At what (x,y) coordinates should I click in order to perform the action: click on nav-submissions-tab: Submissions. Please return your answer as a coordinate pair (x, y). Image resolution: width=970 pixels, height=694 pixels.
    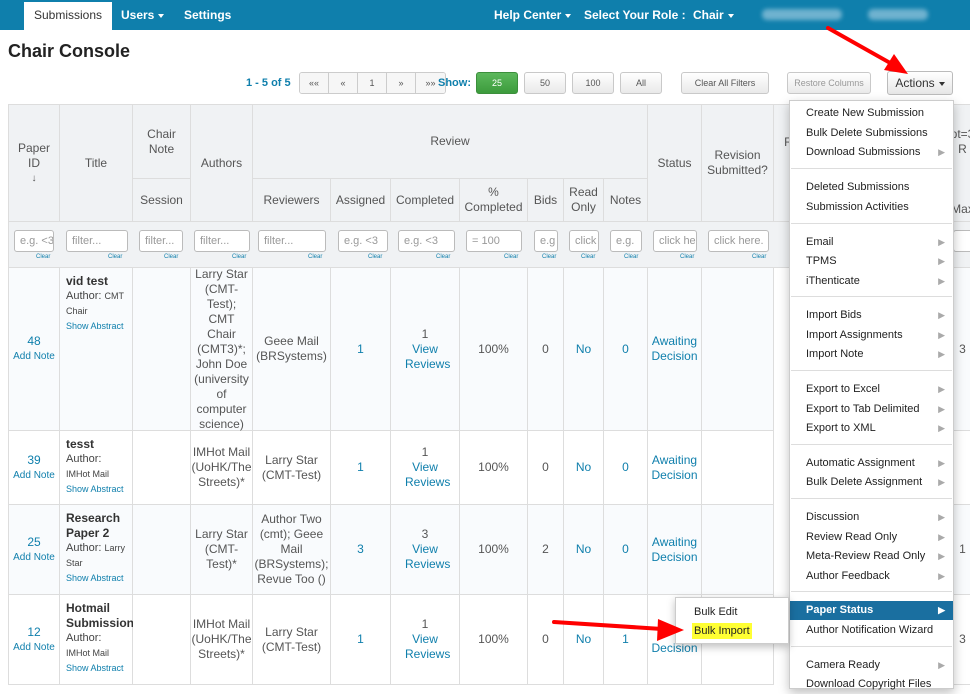
    Looking at the image, I should click on (68, 16).